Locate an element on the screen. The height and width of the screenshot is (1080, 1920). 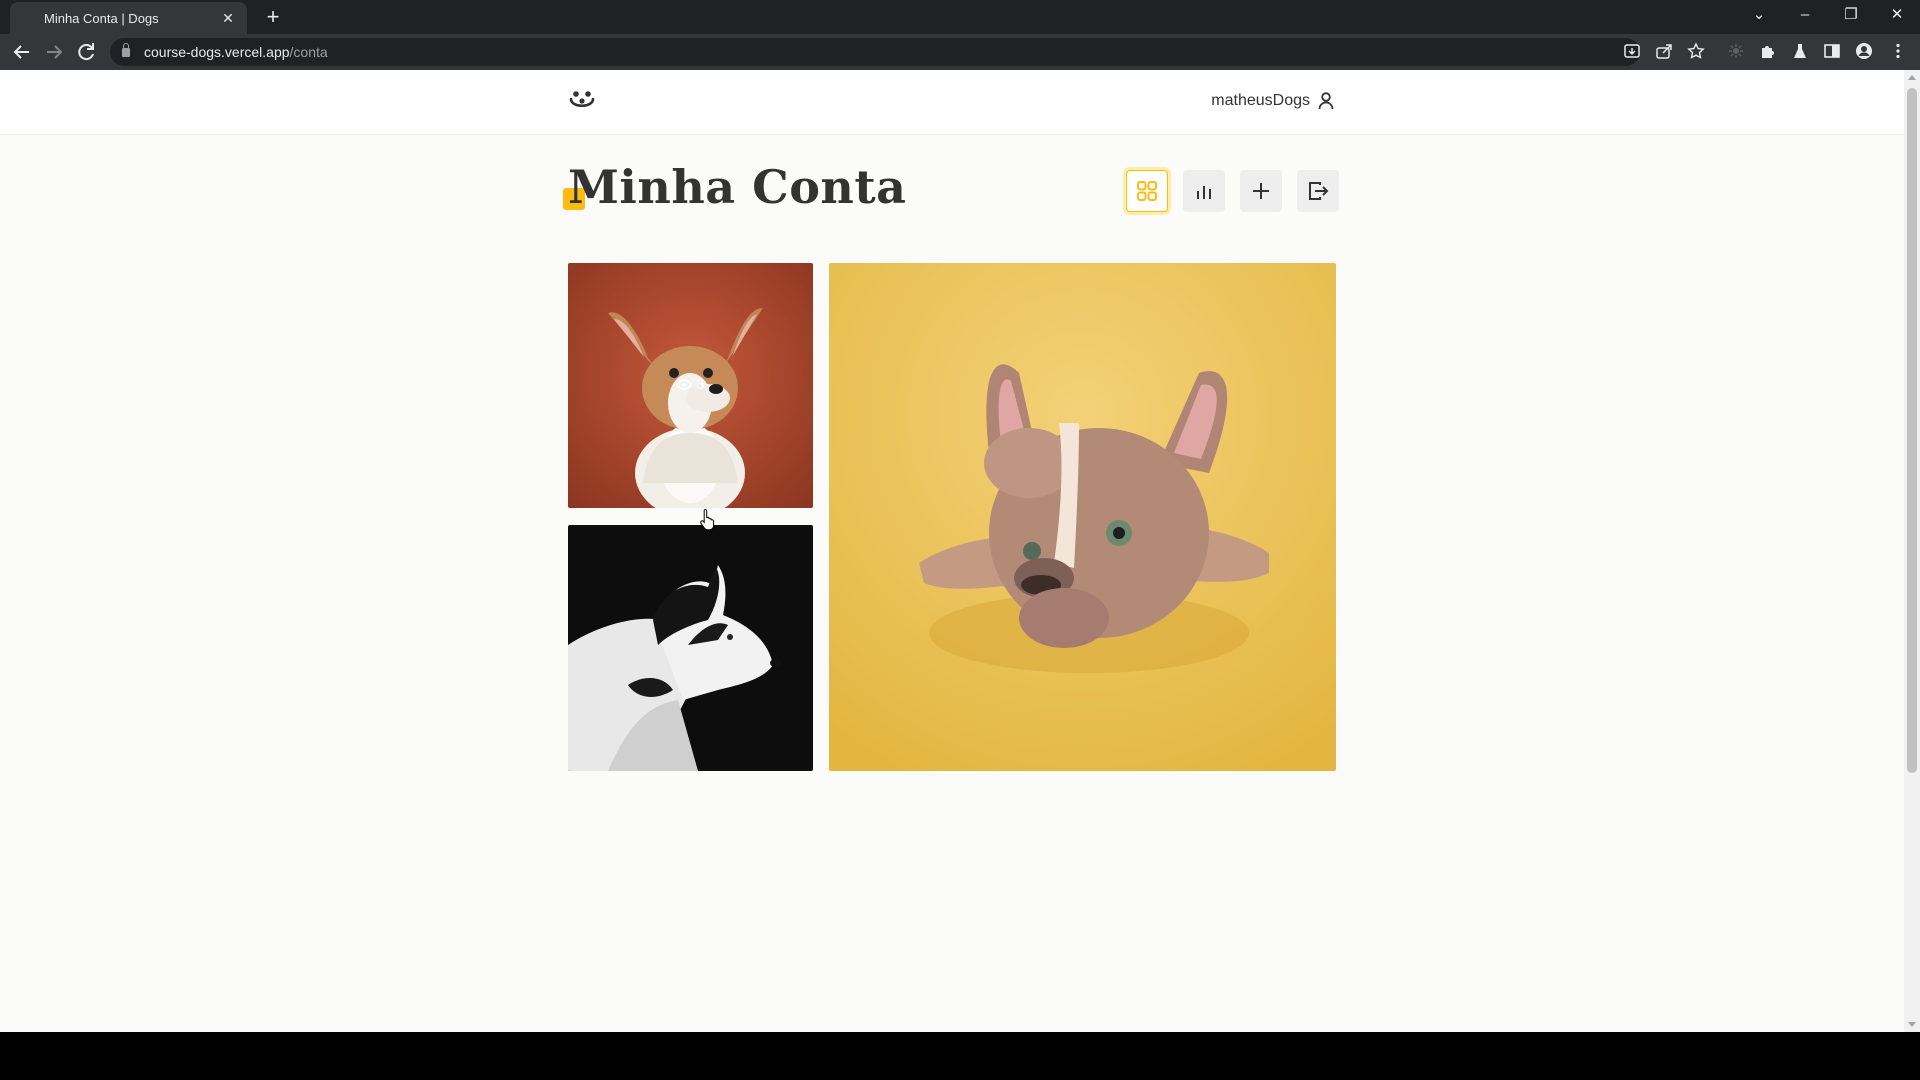
photo-french-bulldog is located at coordinates (1082, 517).